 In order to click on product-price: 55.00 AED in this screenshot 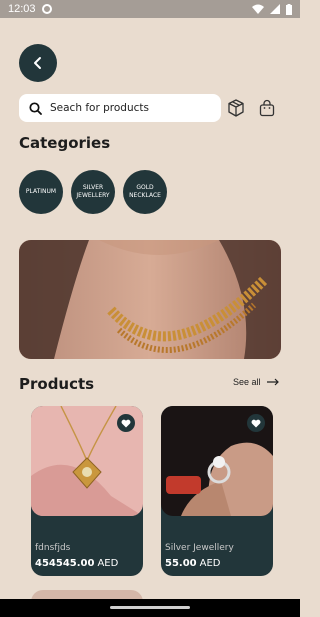, I will do `click(193, 563)`.